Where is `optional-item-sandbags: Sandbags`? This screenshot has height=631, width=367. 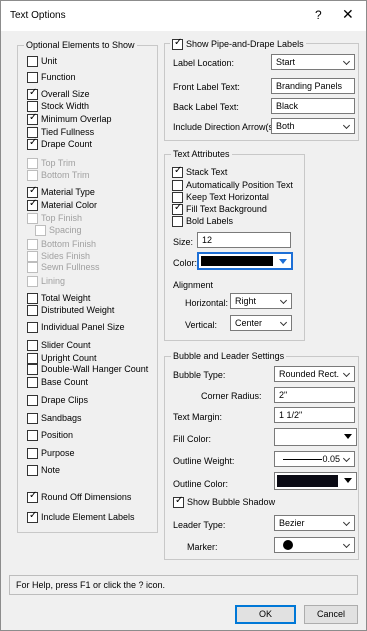
optional-item-sandbags: Sandbags is located at coordinates (54, 418).